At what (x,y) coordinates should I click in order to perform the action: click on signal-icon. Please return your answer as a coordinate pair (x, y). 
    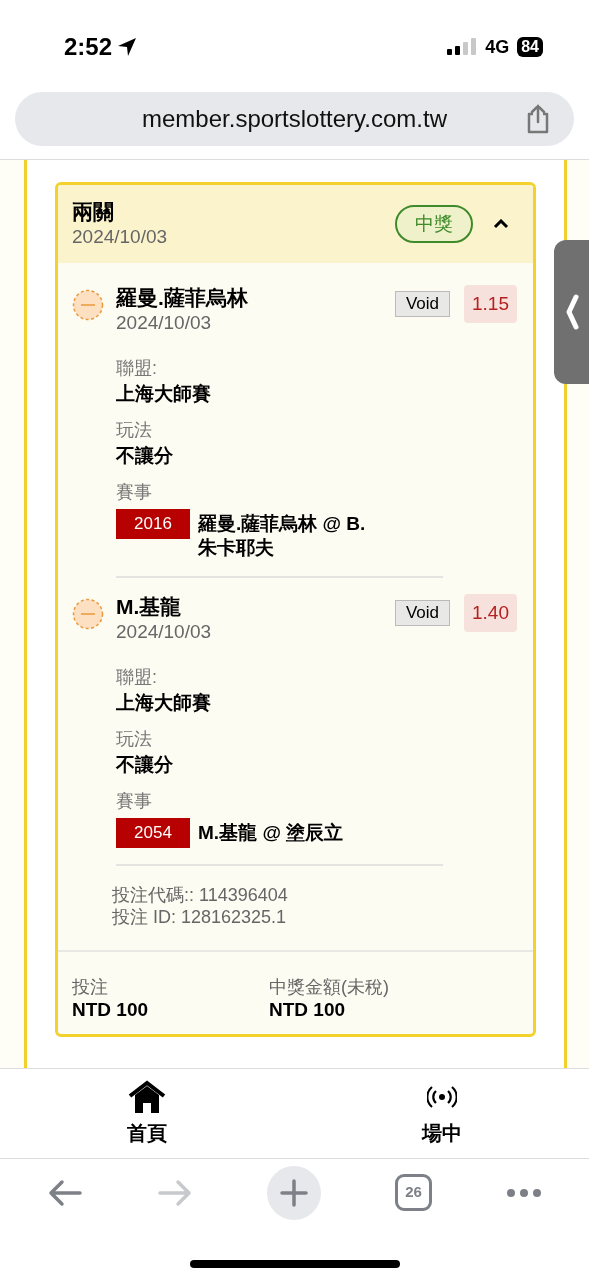
    Looking at the image, I should click on (462, 47).